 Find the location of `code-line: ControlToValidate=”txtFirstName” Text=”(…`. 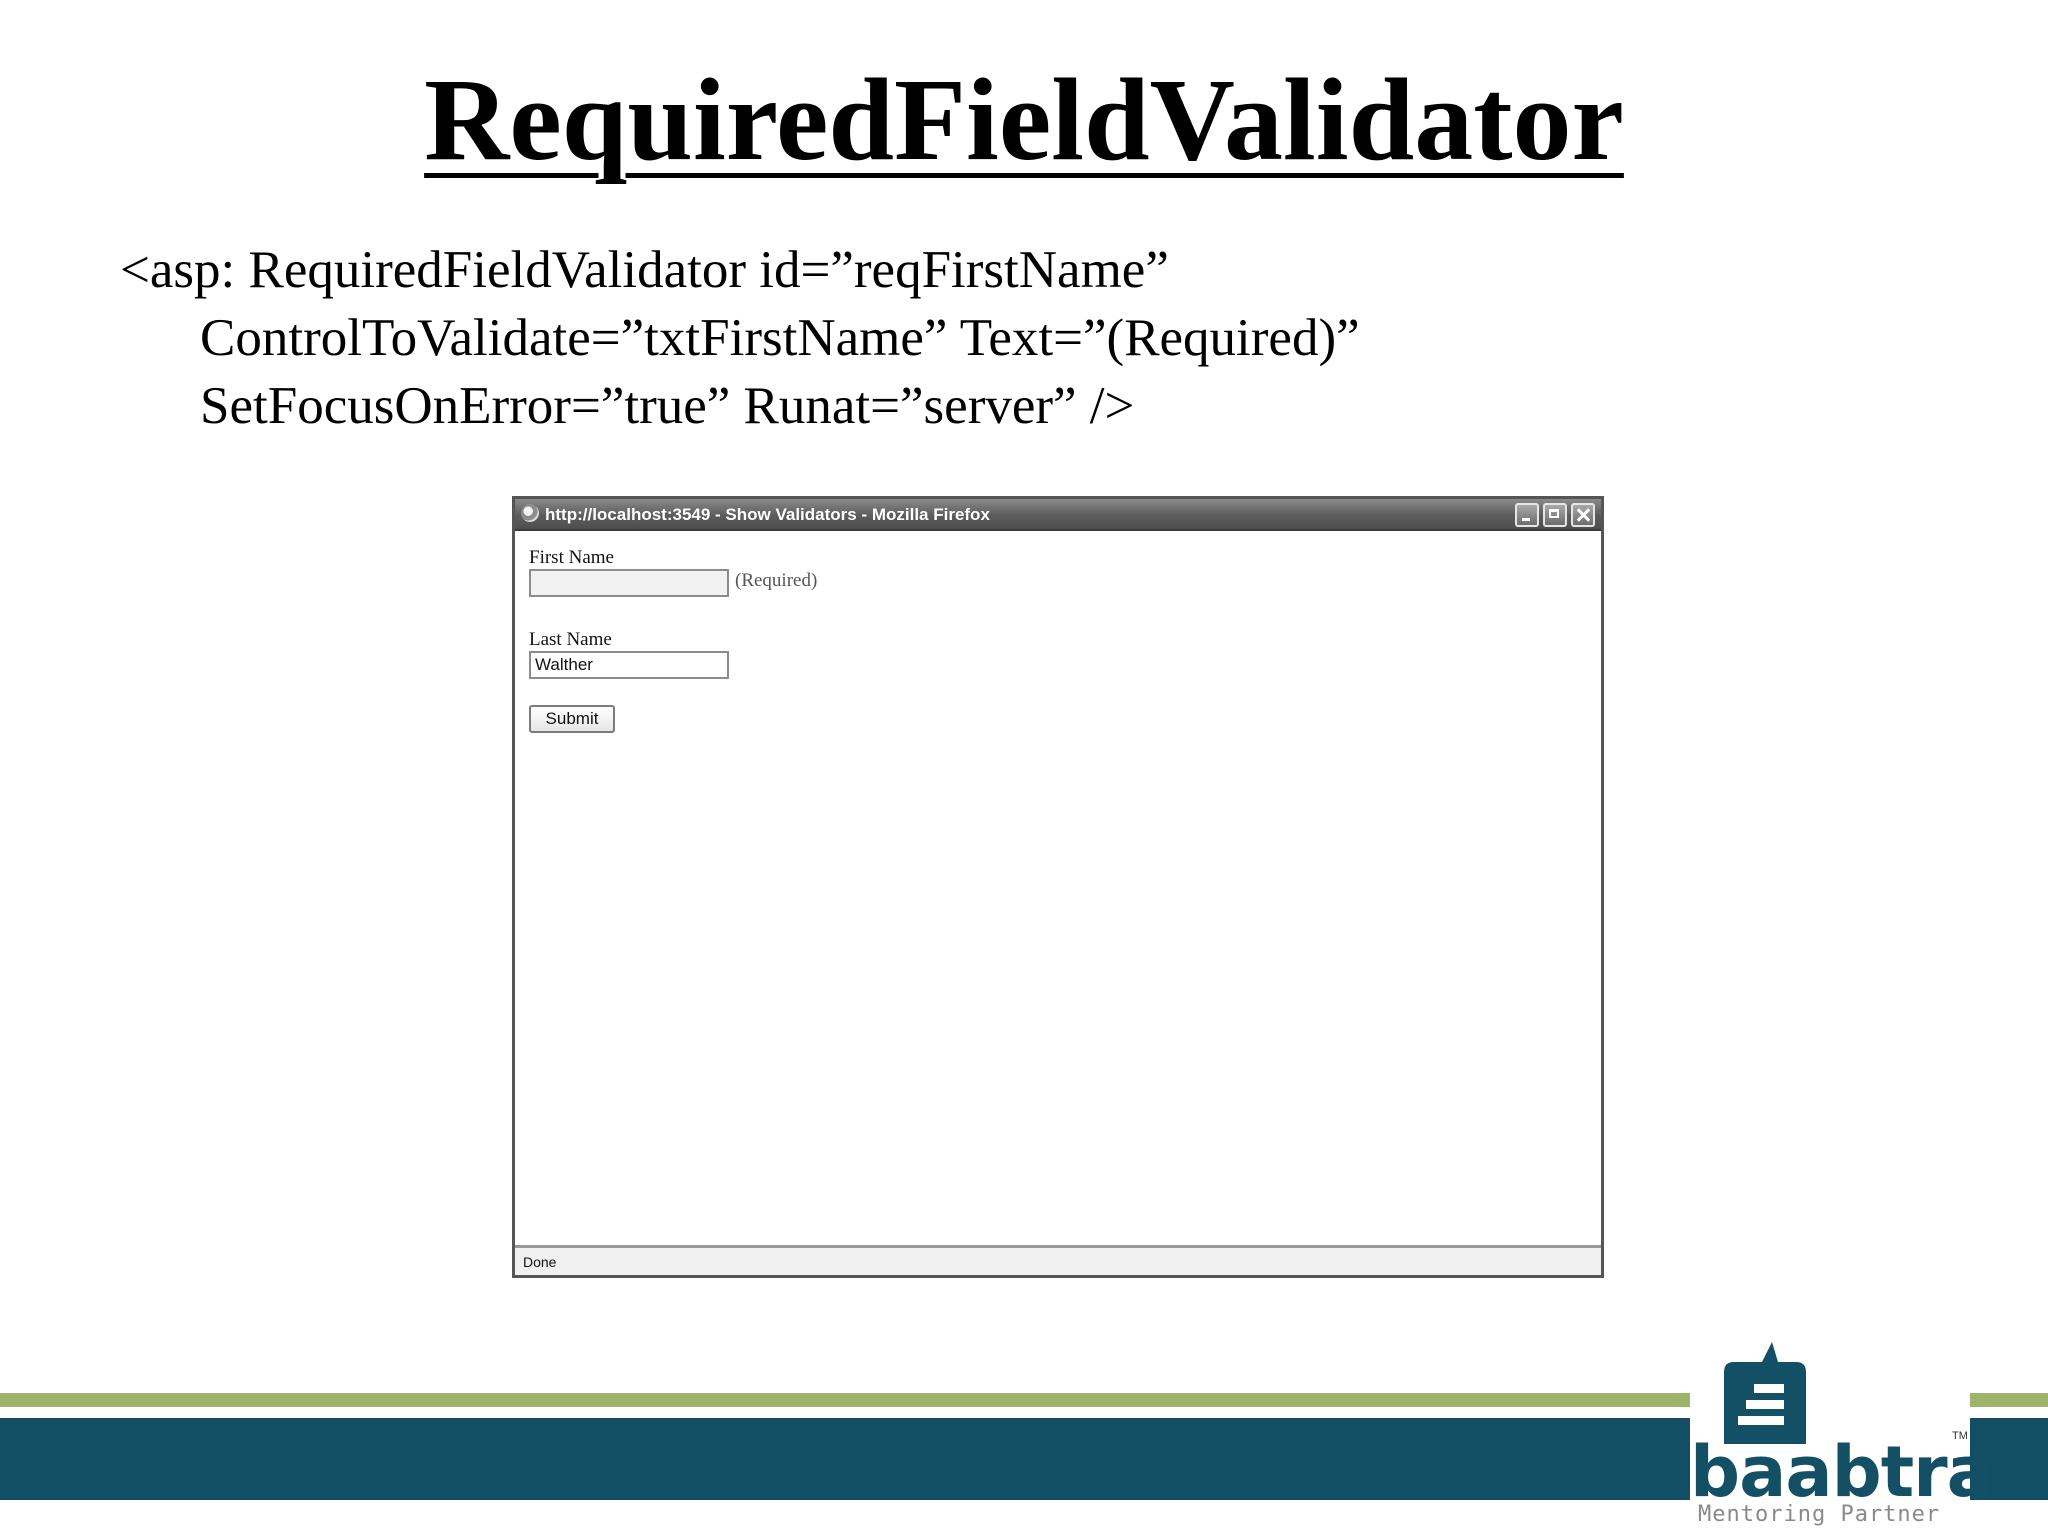

code-line: ControlToValidate=”txtFirstName” Text=”(… is located at coordinates (780, 338).